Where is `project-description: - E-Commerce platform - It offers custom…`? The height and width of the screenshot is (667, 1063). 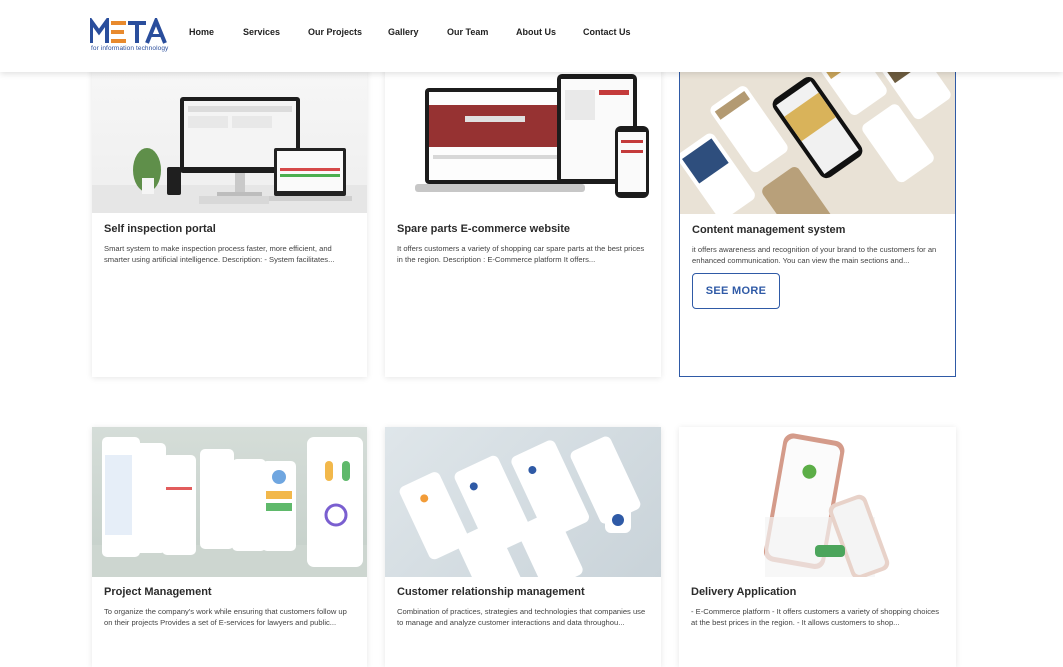
project-description: - E-Commerce platform - It offers custom… is located at coordinates (815, 617).